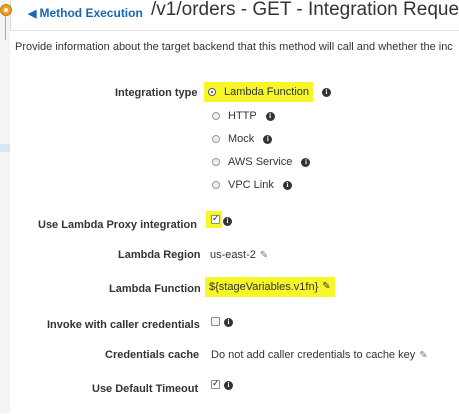  I want to click on option-label: HTTP, so click(242, 116).